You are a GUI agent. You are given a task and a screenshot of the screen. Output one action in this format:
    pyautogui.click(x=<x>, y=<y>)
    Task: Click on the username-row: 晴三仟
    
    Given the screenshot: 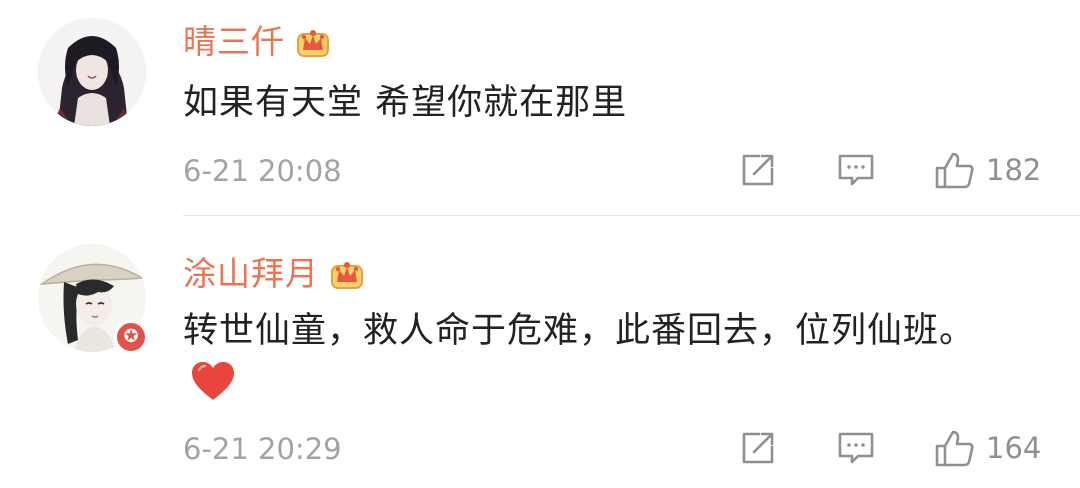 What is the action you would take?
    pyautogui.click(x=257, y=42)
    